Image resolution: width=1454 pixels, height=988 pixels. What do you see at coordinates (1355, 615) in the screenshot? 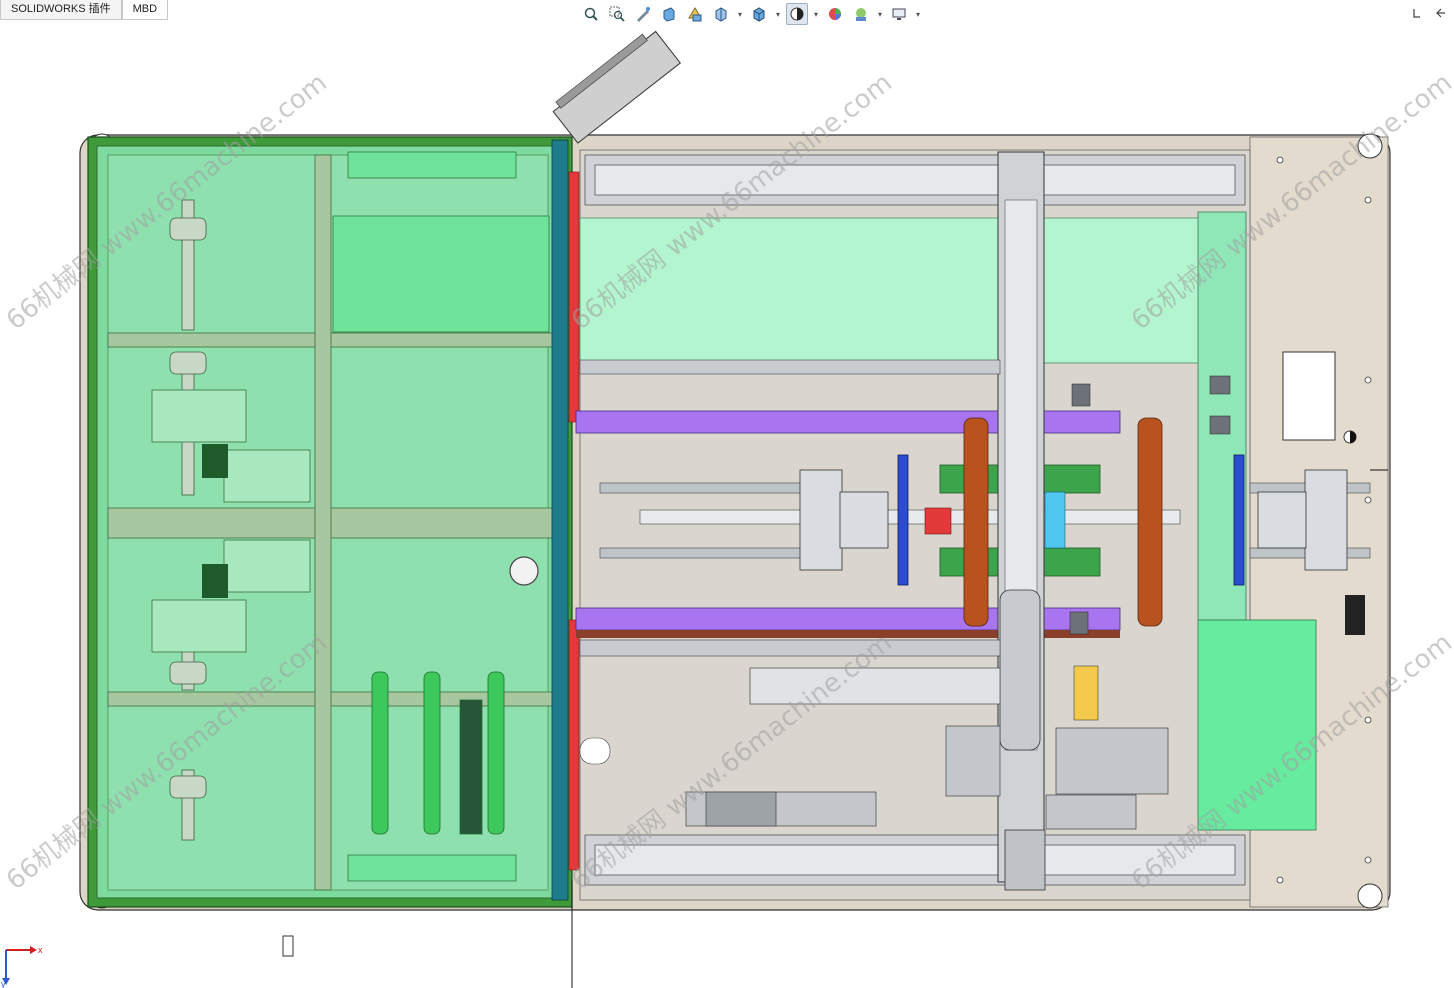
I see `sensor` at bounding box center [1355, 615].